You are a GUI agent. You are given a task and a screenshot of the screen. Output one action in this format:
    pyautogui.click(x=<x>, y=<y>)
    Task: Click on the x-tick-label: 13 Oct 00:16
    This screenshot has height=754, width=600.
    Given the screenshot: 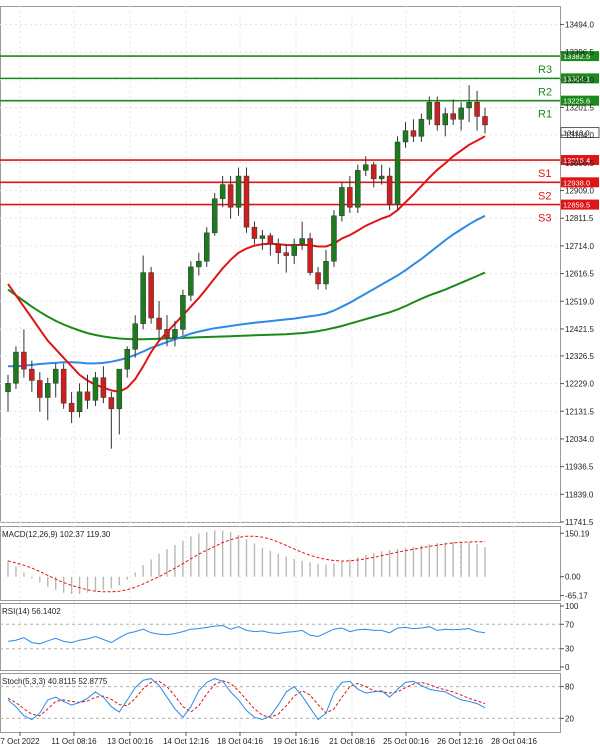 What is the action you would take?
    pyautogui.click(x=130, y=741)
    